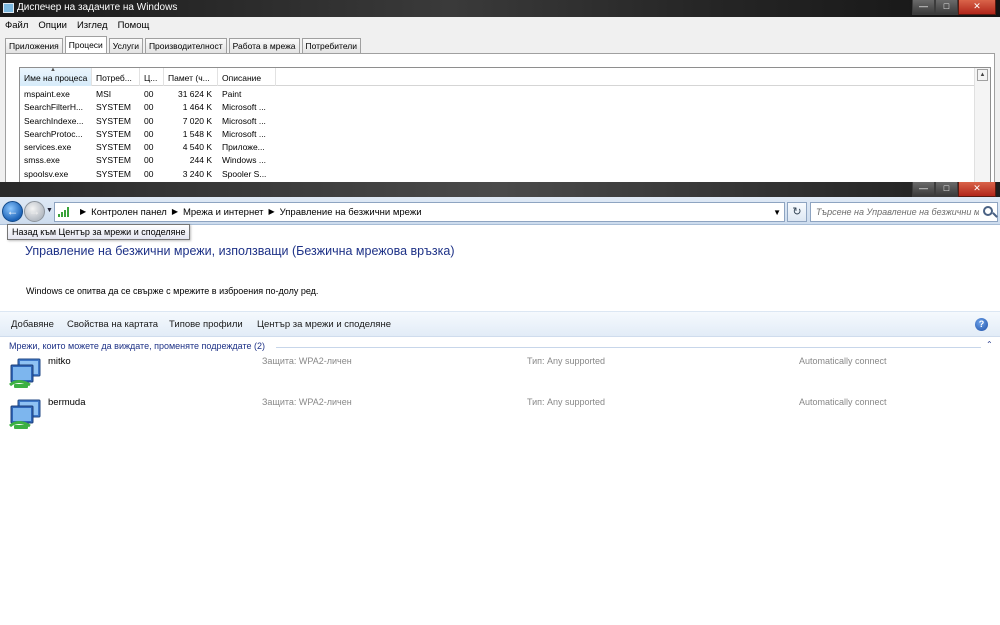  I want to click on tab-services: Услуги, so click(125, 45).